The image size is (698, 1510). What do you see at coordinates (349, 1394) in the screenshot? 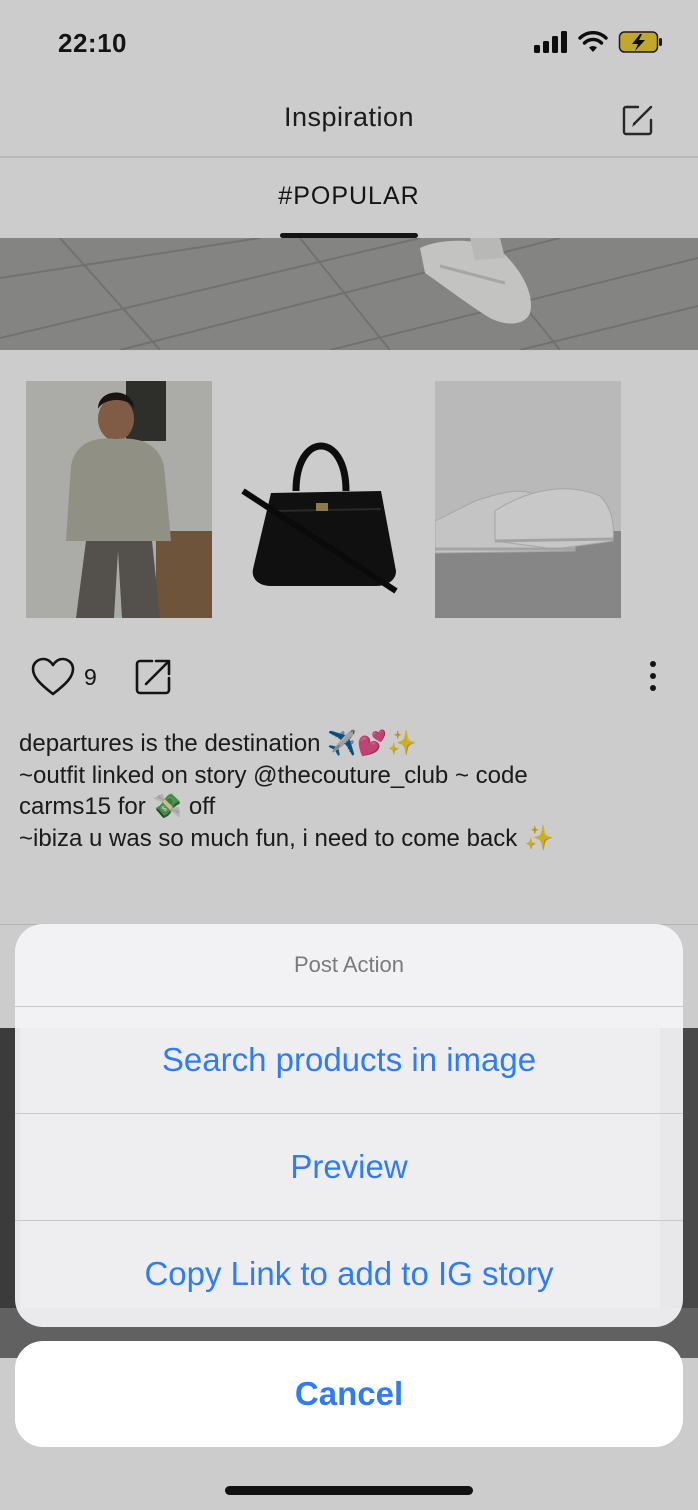
I see `cancel-button: Cancel` at bounding box center [349, 1394].